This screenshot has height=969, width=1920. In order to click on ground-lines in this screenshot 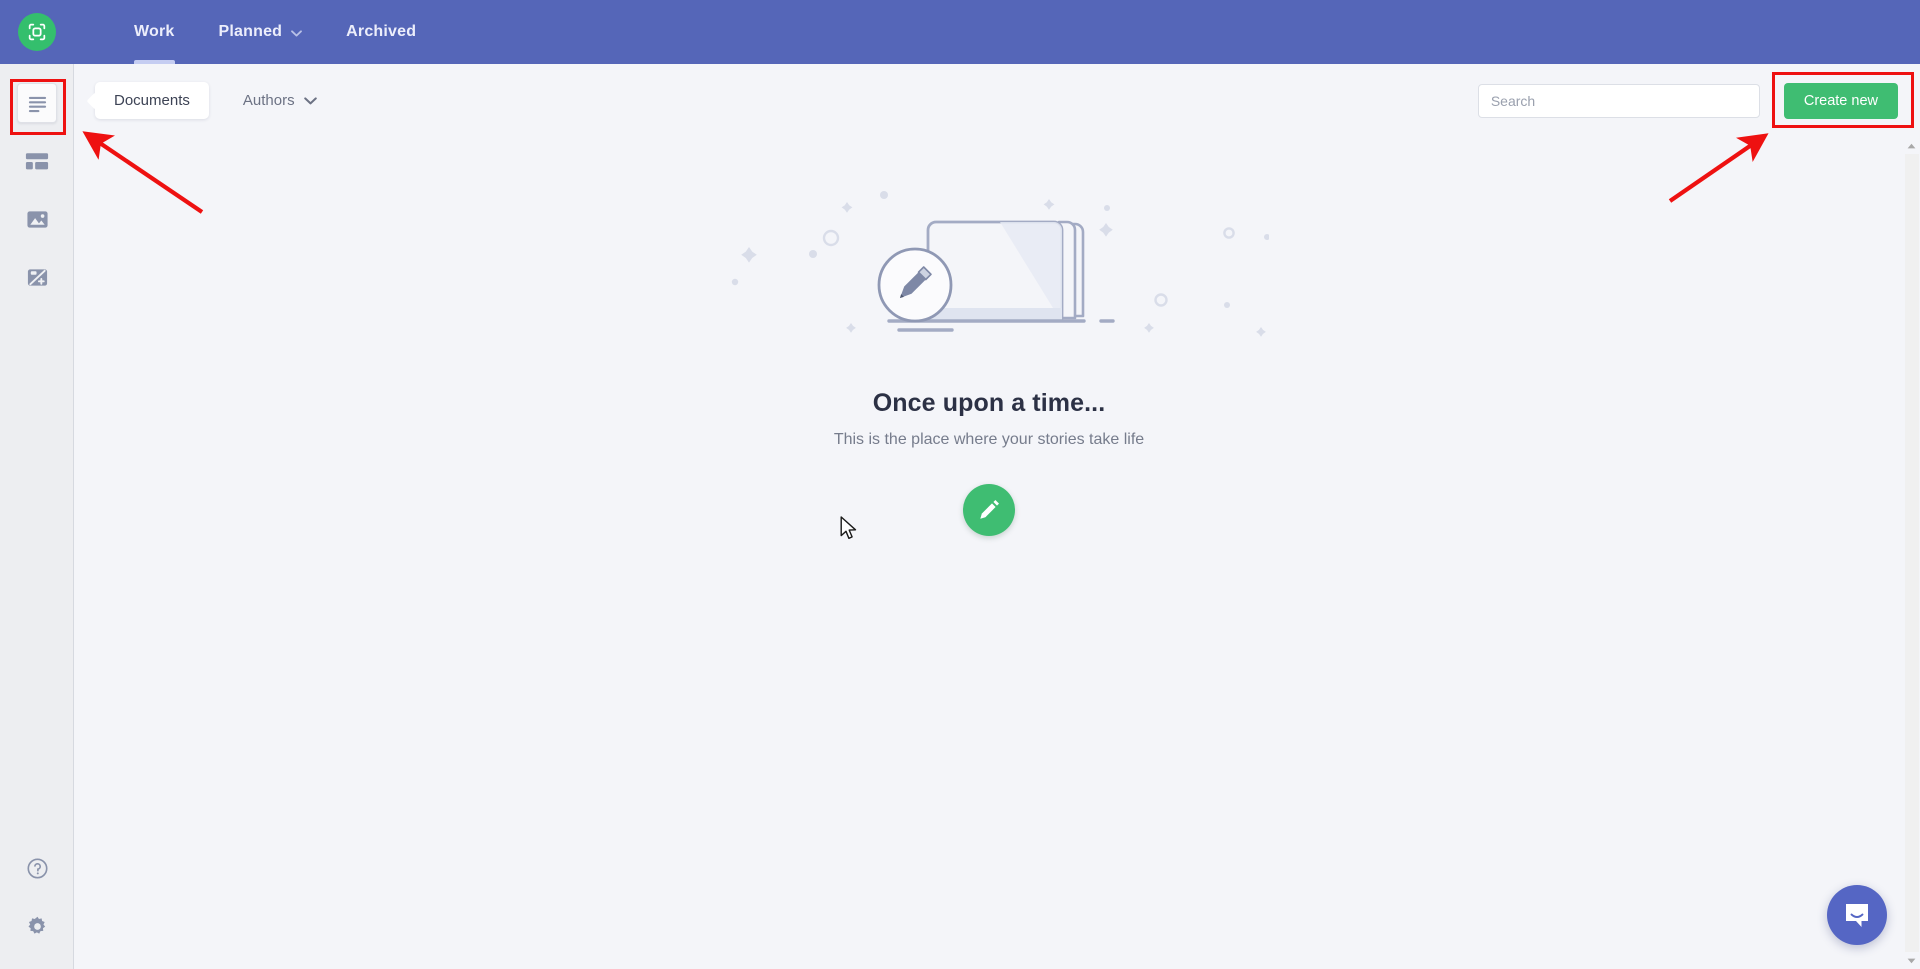, I will do `click(1001, 325)`.